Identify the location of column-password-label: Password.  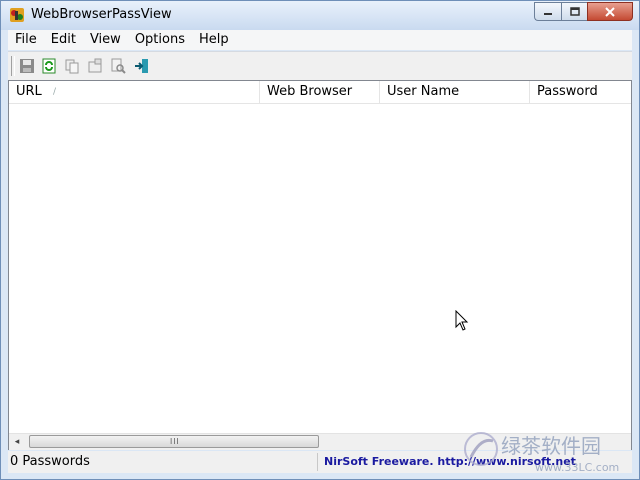
(567, 91).